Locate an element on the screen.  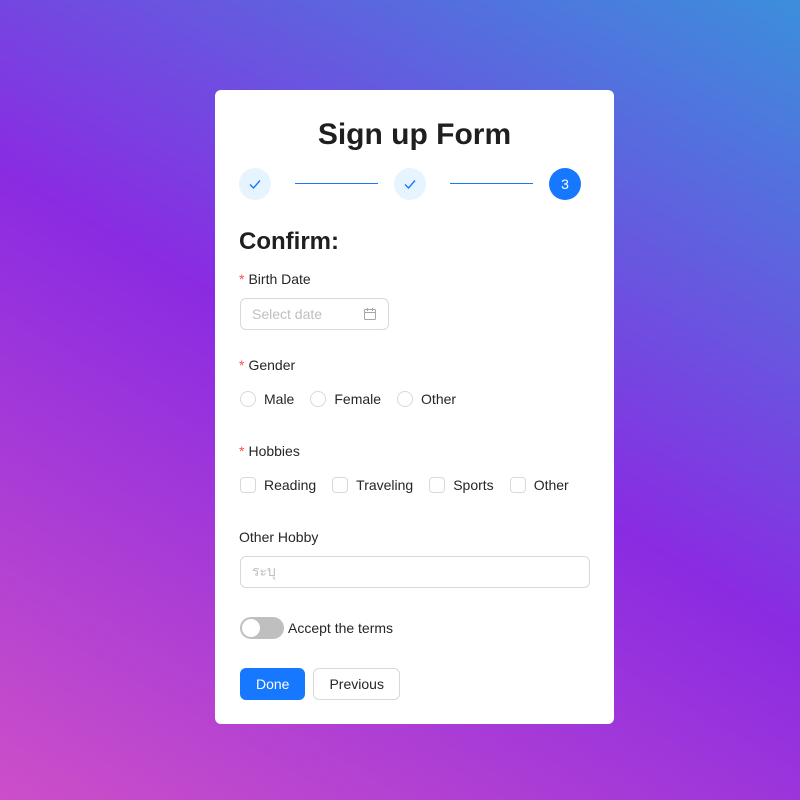
birth-date-placeholder: Select date is located at coordinates (287, 314).